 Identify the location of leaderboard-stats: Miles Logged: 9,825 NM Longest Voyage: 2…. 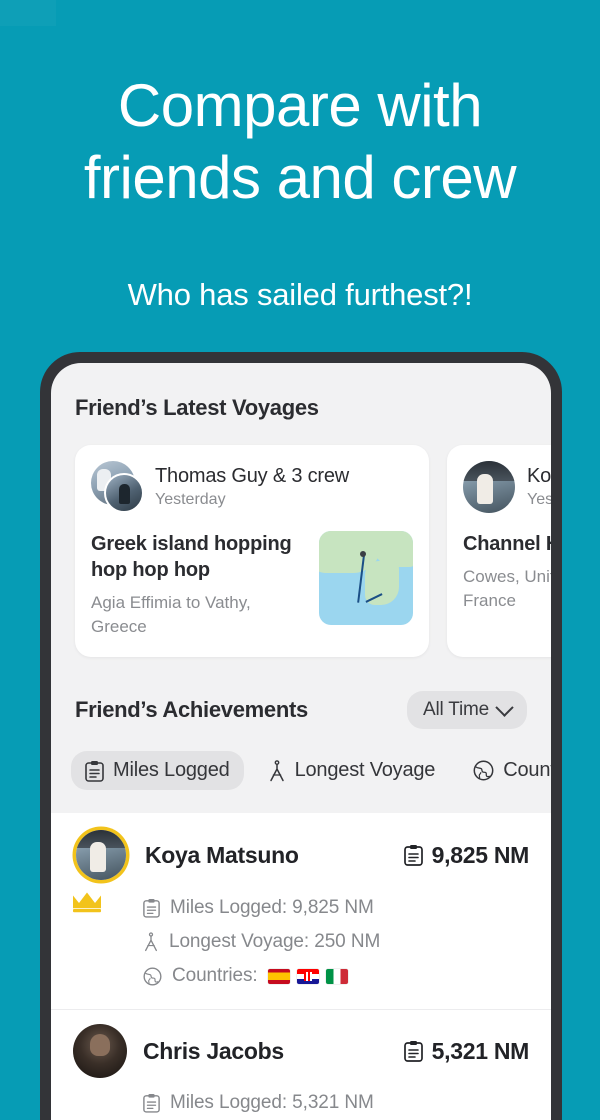
(301, 942).